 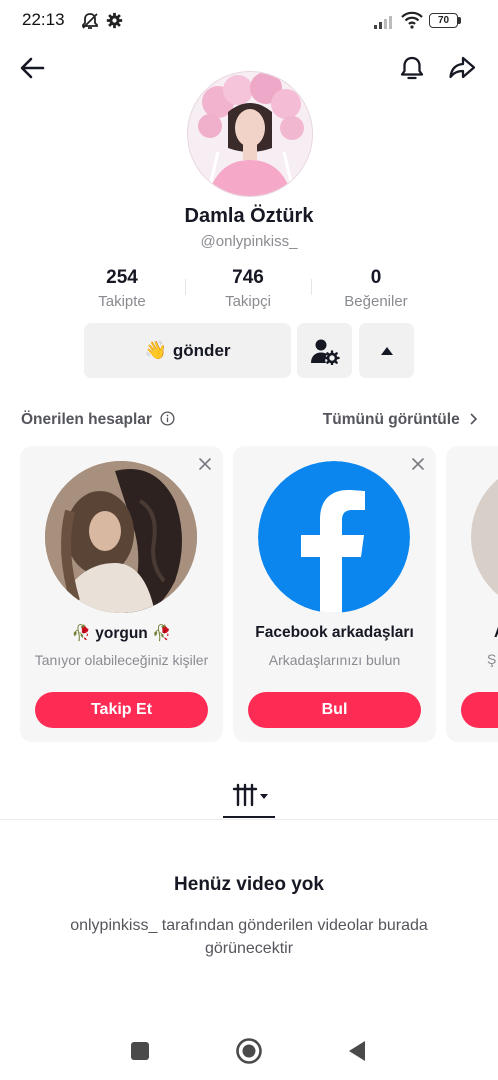 What do you see at coordinates (122, 277) in the screenshot?
I see `stat-value: 254` at bounding box center [122, 277].